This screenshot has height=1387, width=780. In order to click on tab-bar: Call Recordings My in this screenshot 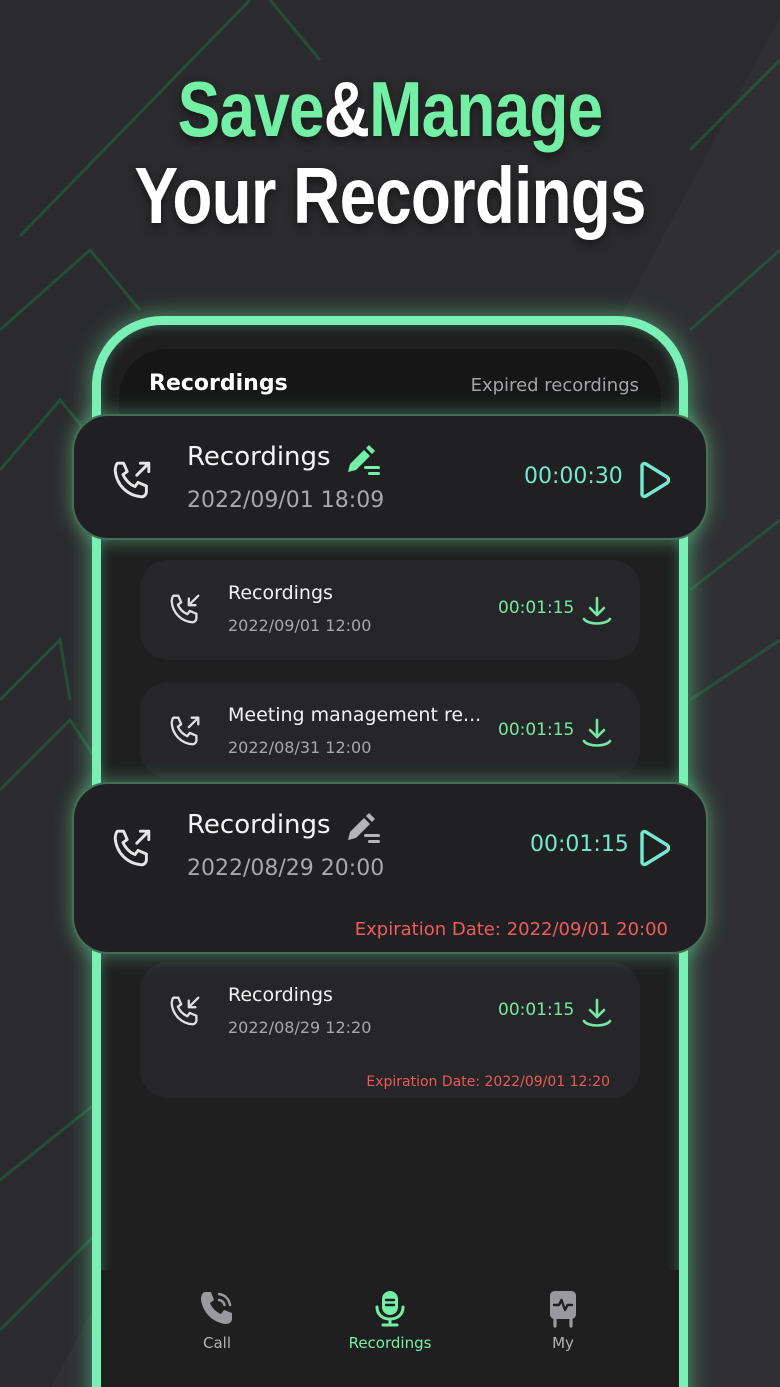, I will do `click(390, 1328)`.